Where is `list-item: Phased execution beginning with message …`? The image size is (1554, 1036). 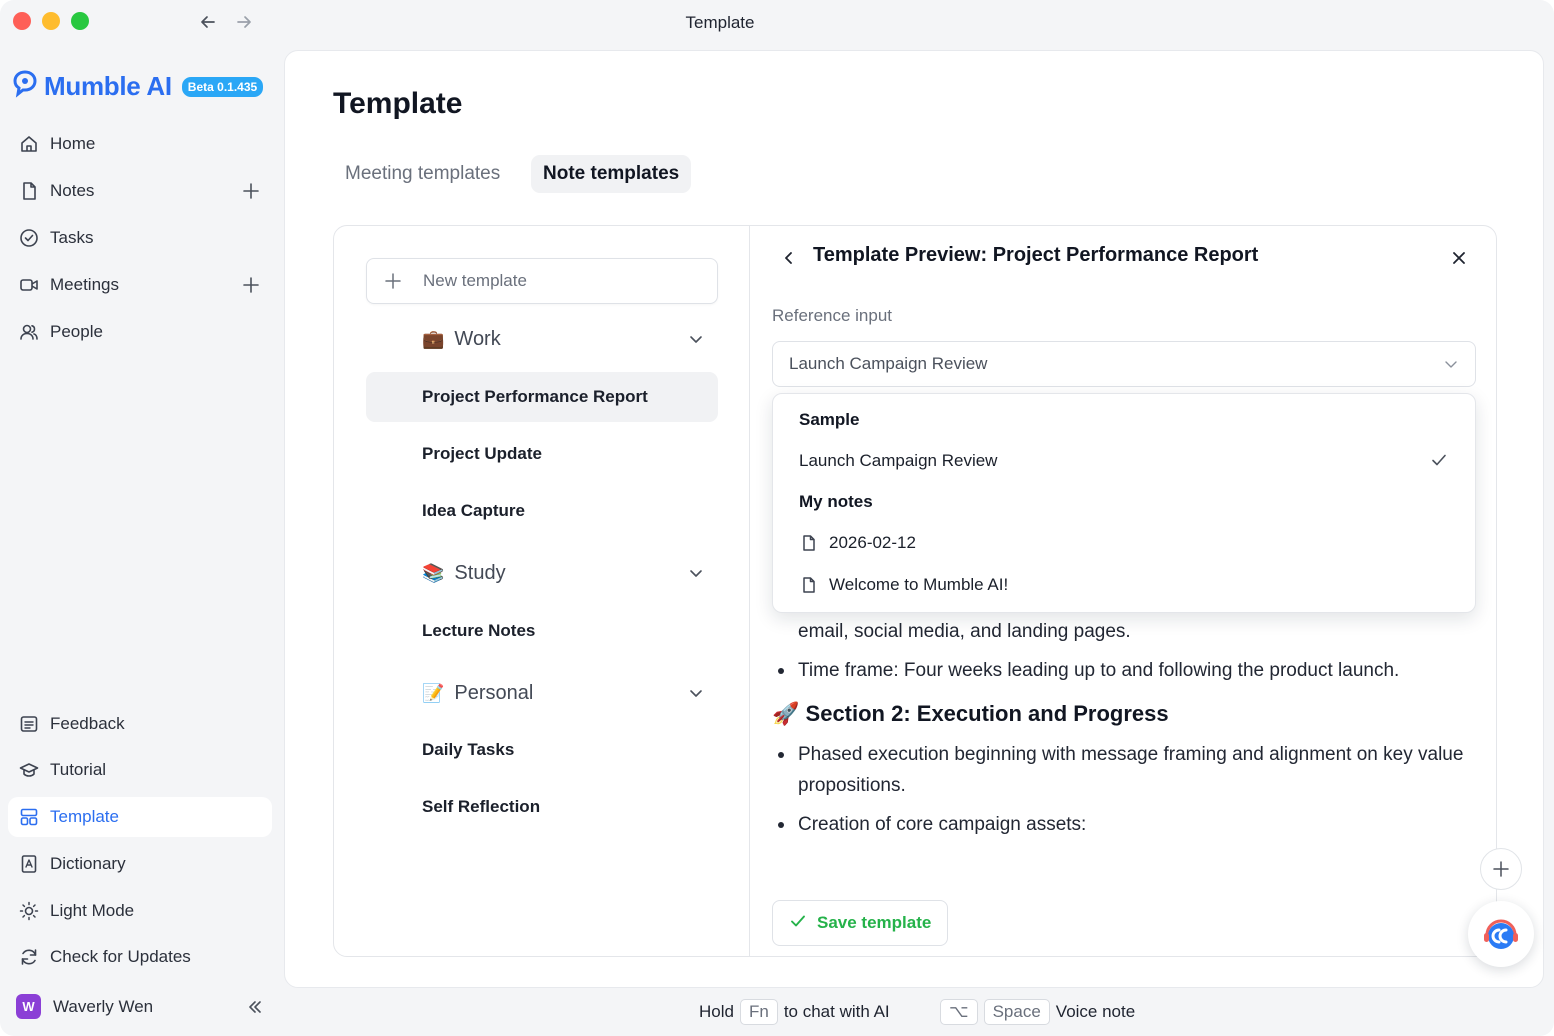 list-item: Phased execution beginning with message … is located at coordinates (1122, 770).